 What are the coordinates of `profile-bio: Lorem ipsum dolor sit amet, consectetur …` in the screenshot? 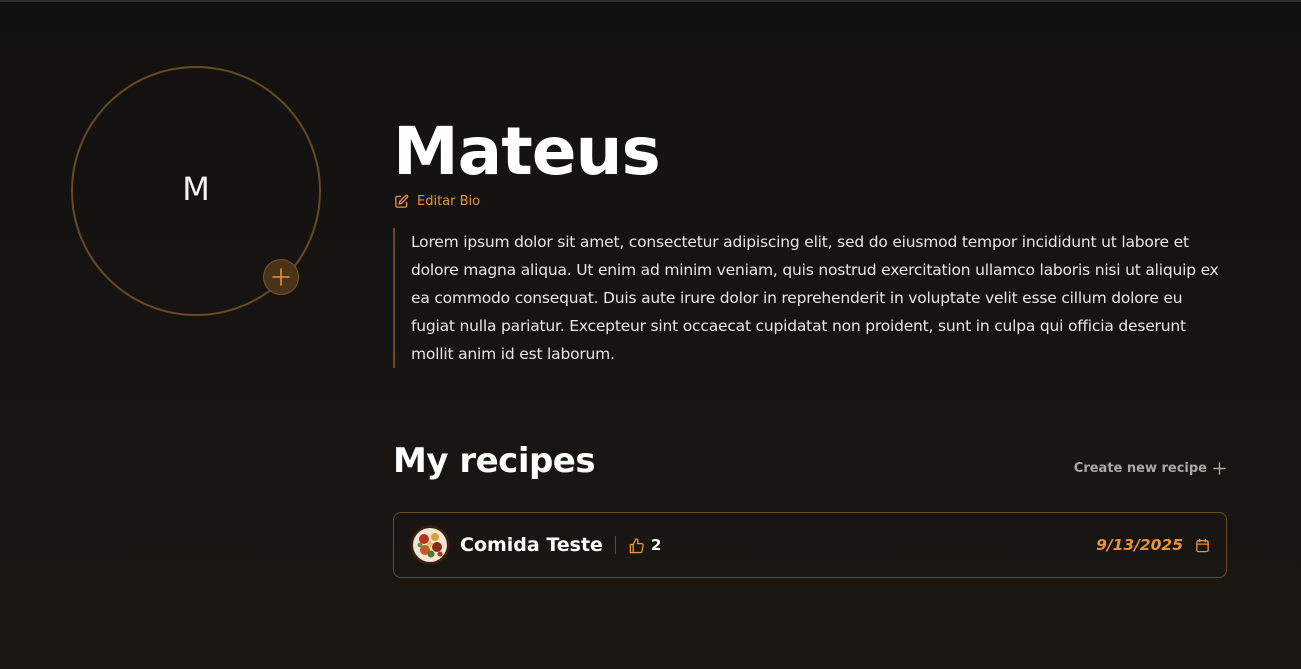 It's located at (810, 298).